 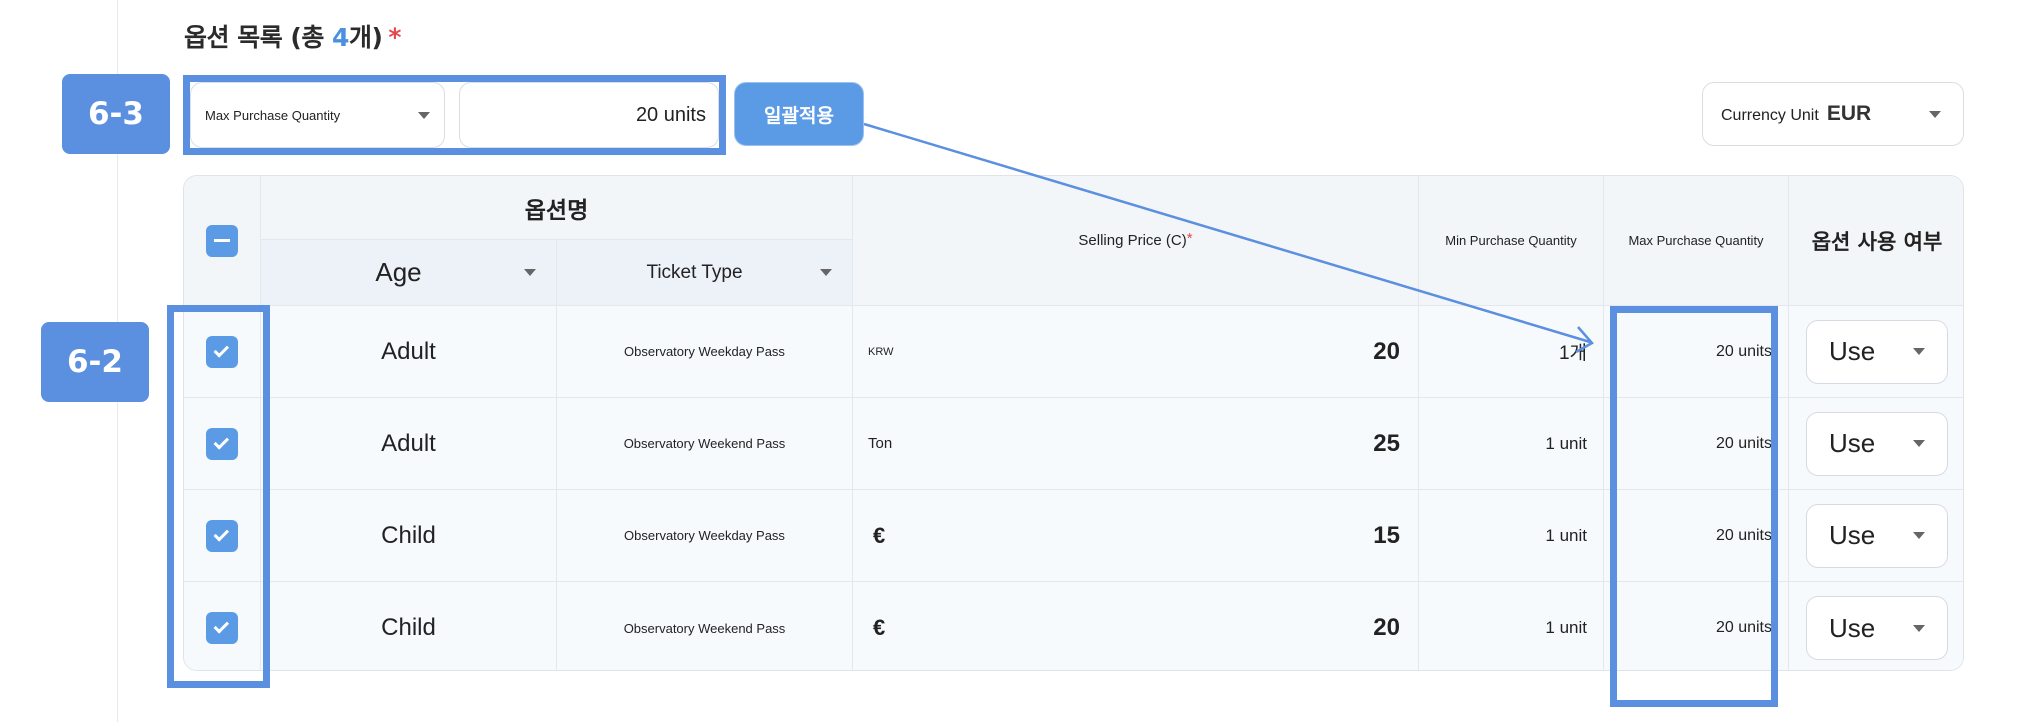 I want to click on header-option-name: 옵션명, so click(x=557, y=208).